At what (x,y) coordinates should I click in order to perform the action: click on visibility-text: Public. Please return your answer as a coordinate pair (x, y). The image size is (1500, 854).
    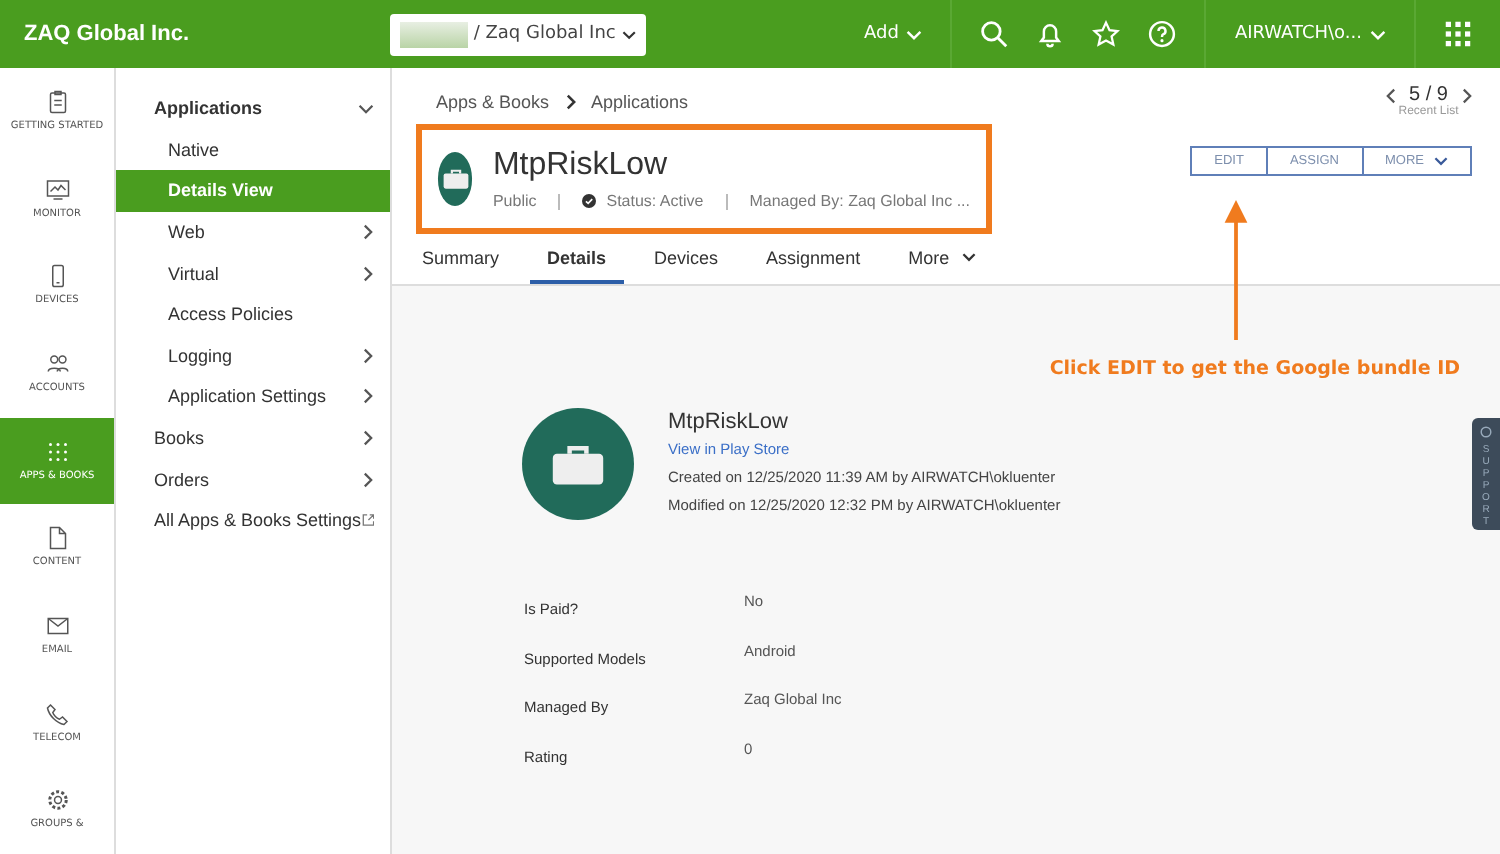
    Looking at the image, I should click on (514, 201).